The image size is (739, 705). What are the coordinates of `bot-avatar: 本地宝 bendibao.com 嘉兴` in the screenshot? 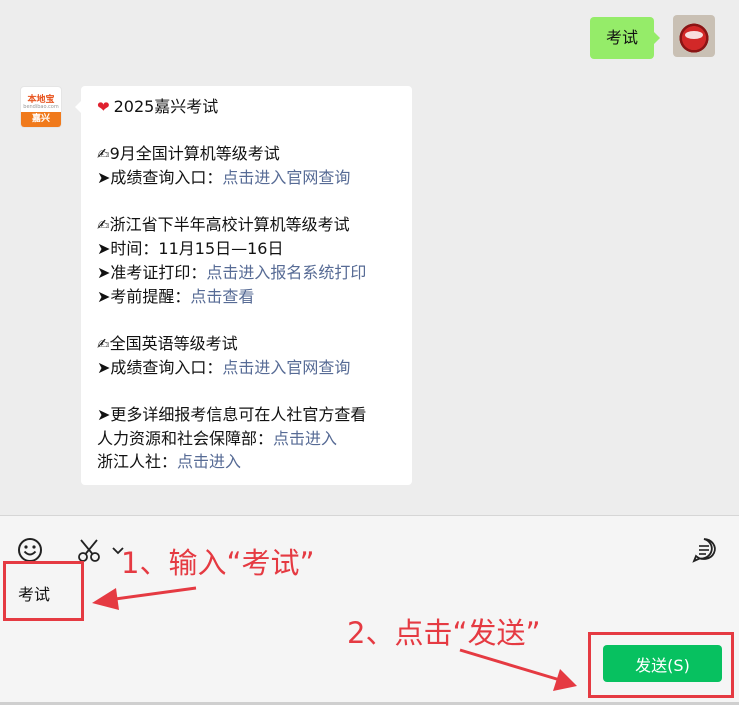 It's located at (41, 107).